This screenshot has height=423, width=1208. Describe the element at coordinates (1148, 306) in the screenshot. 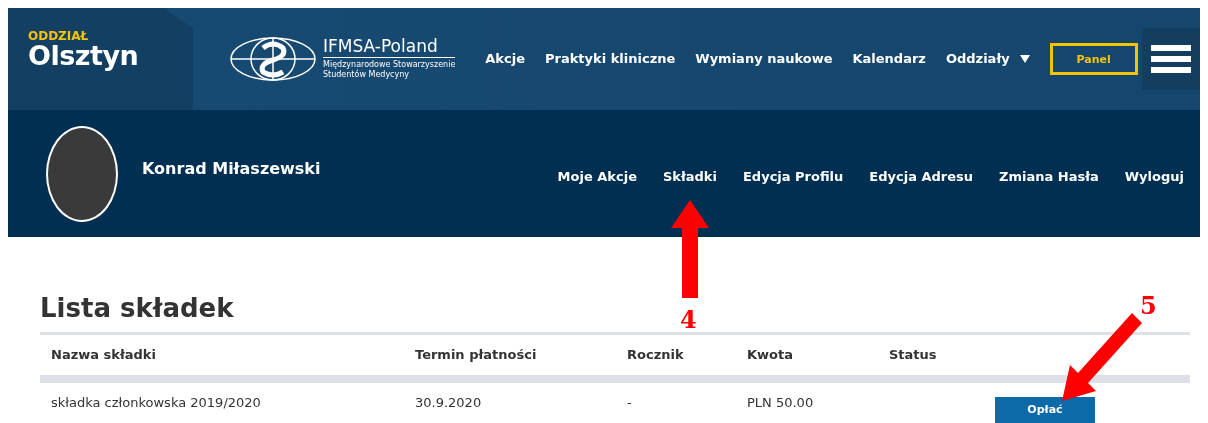

I see `annotation-number: 5` at that location.